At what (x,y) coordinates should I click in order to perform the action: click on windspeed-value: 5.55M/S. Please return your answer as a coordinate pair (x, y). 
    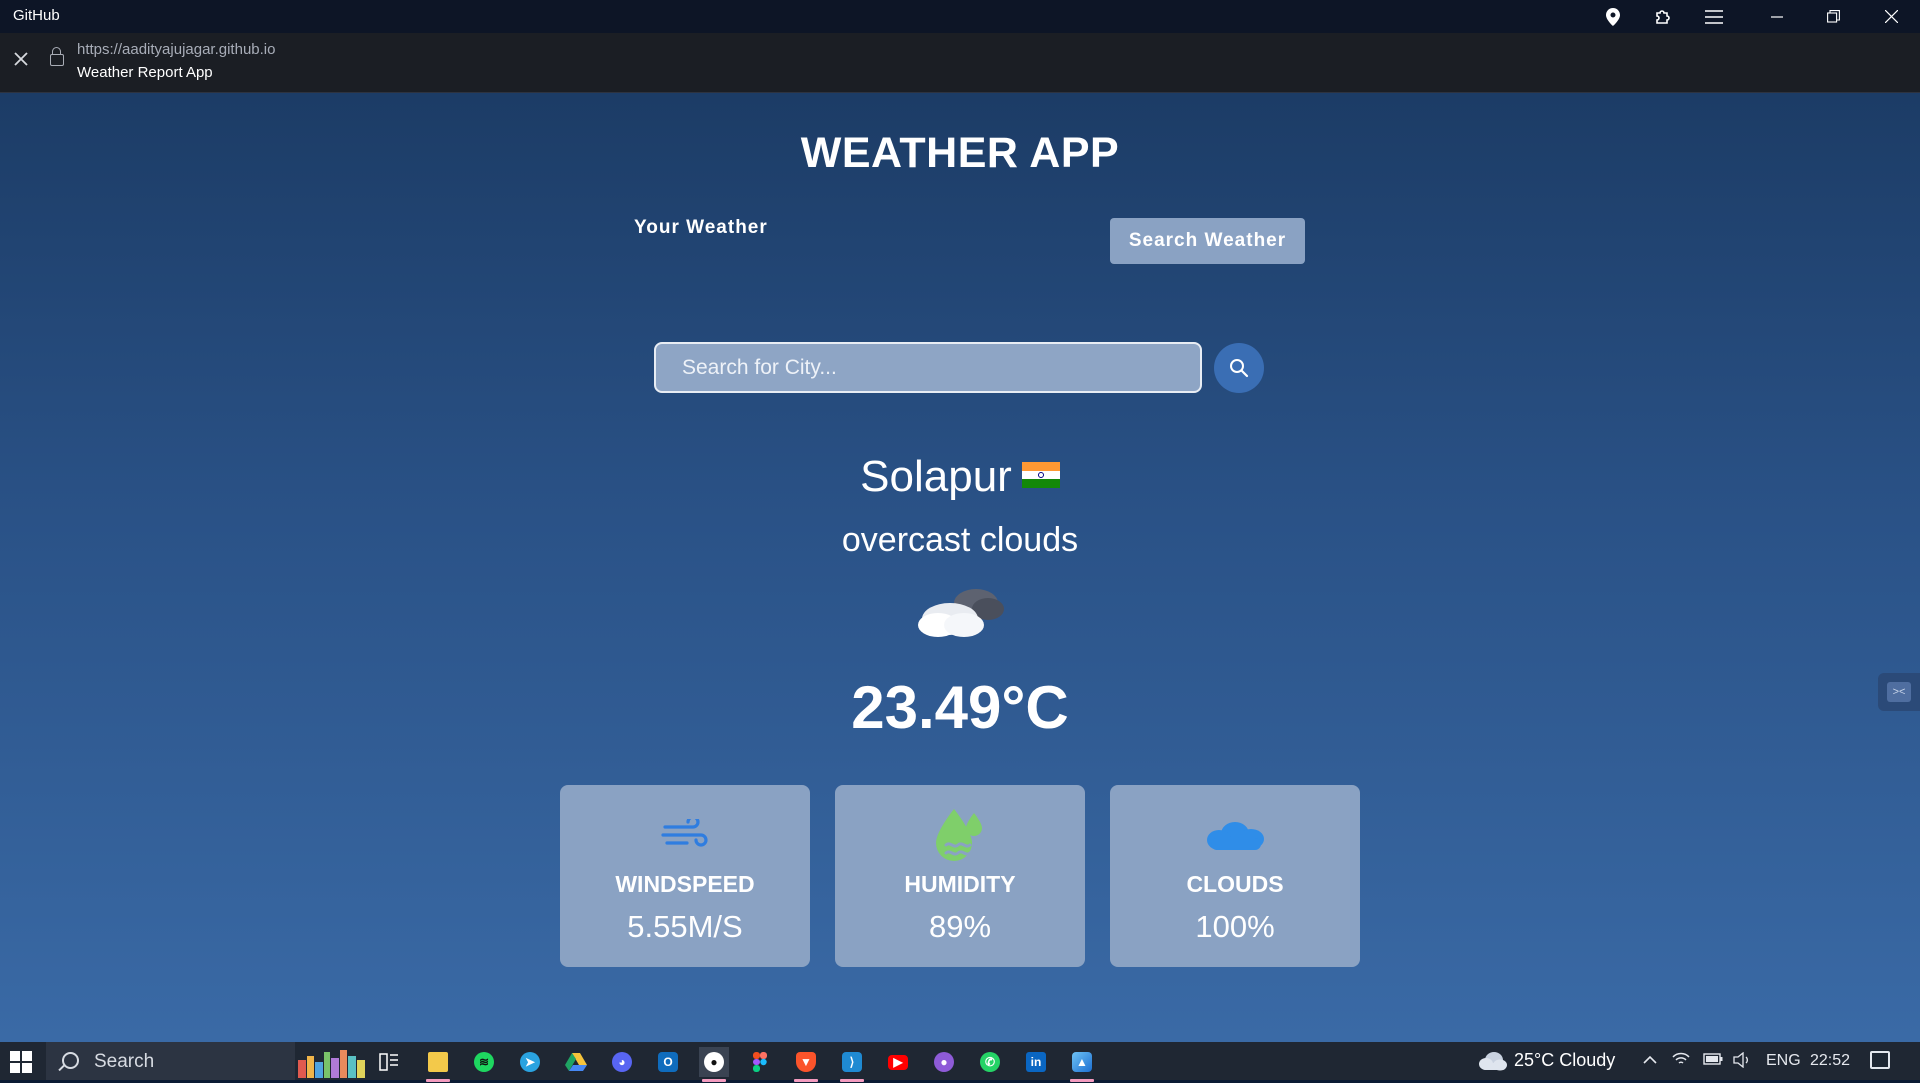
    Looking at the image, I should click on (685, 926).